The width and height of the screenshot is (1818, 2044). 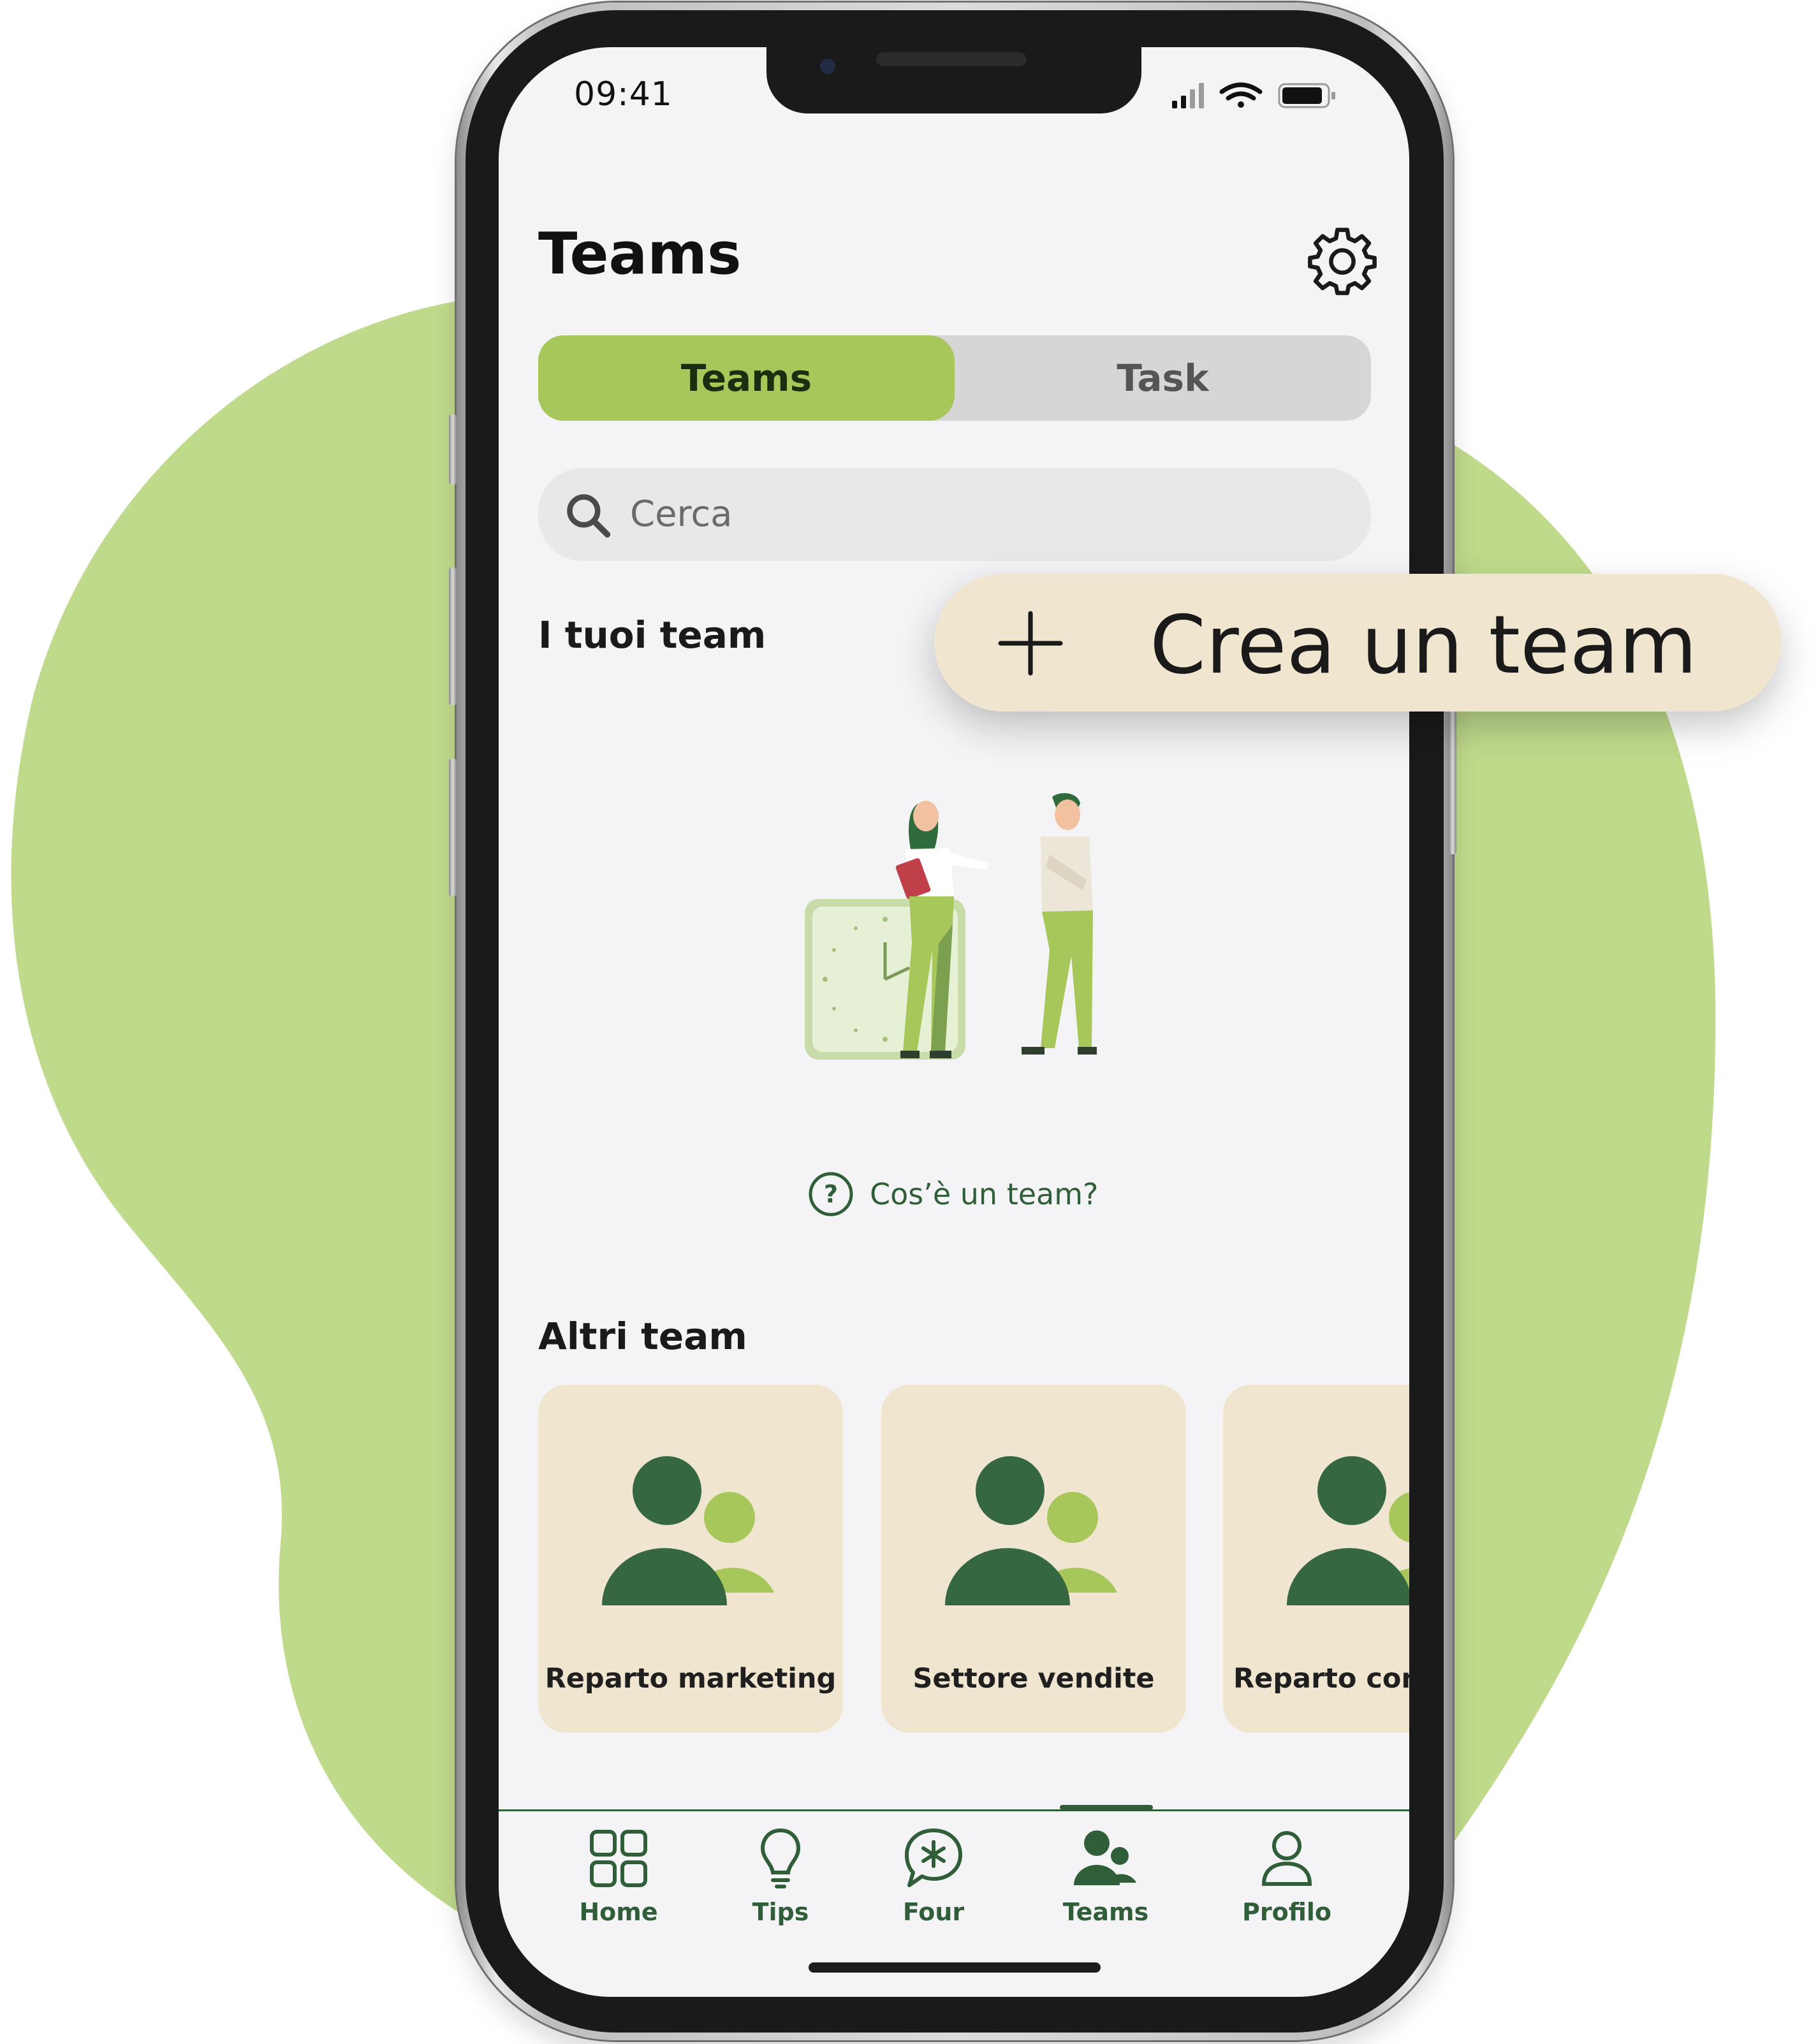 What do you see at coordinates (955, 1968) in the screenshot?
I see `home-indicator` at bounding box center [955, 1968].